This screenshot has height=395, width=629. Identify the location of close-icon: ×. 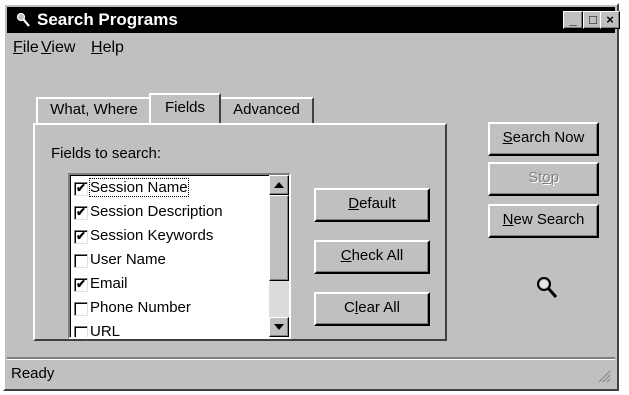
(610, 19).